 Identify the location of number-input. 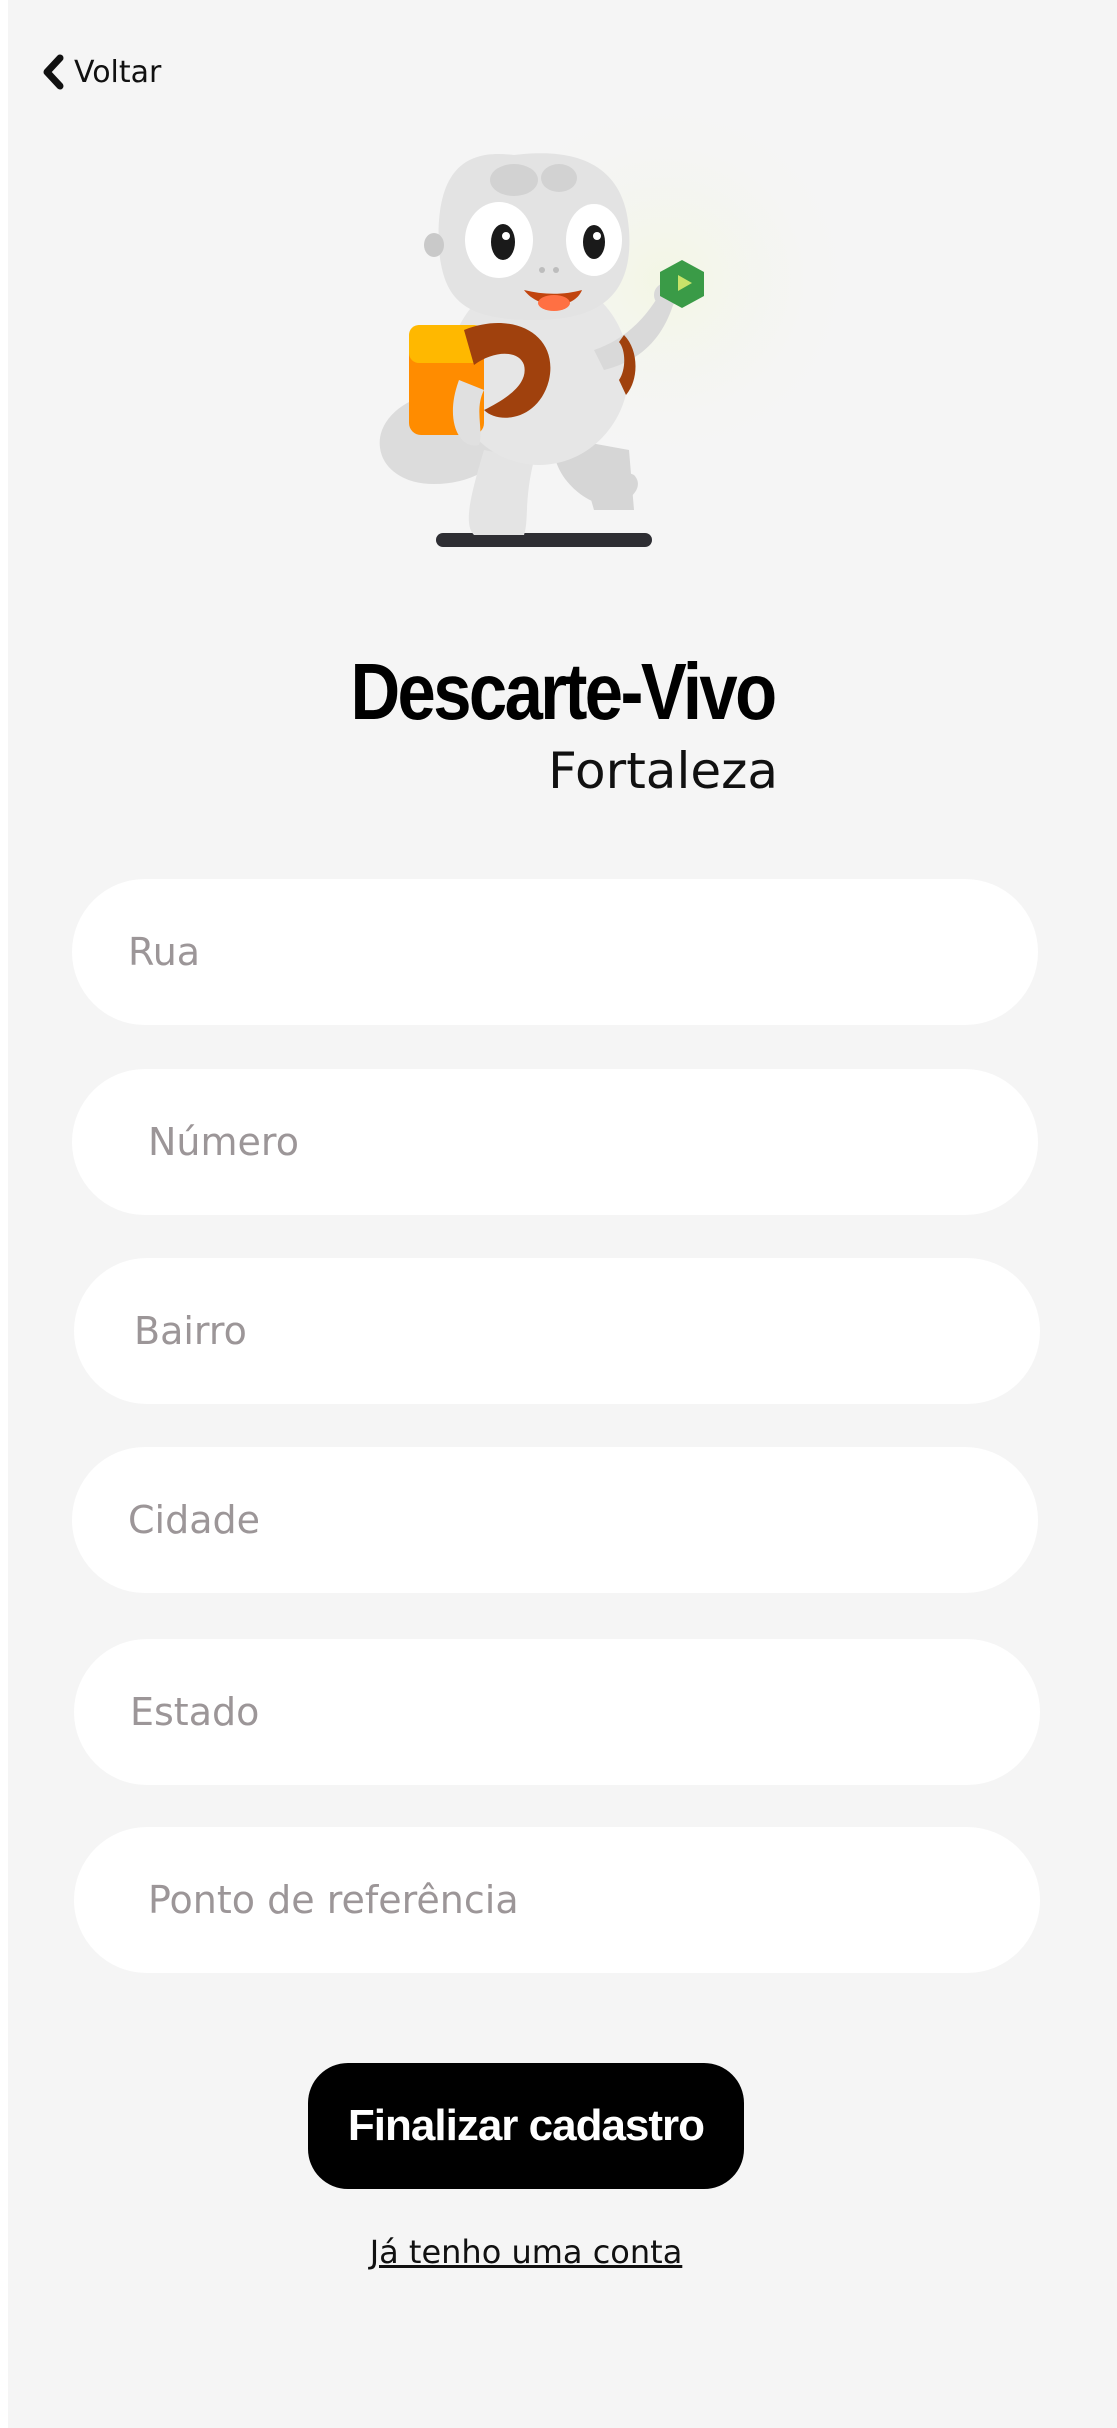
(555, 1142).